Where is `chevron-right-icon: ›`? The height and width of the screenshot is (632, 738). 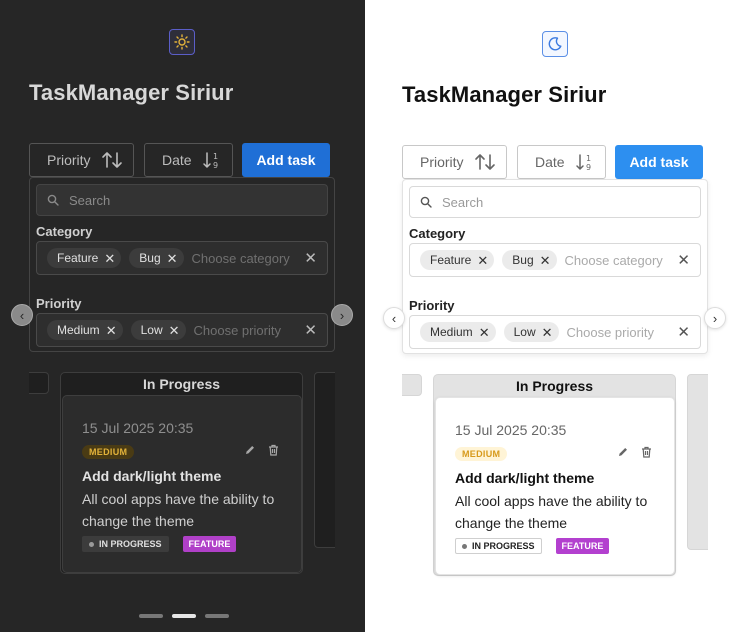 chevron-right-icon: › is located at coordinates (342, 315).